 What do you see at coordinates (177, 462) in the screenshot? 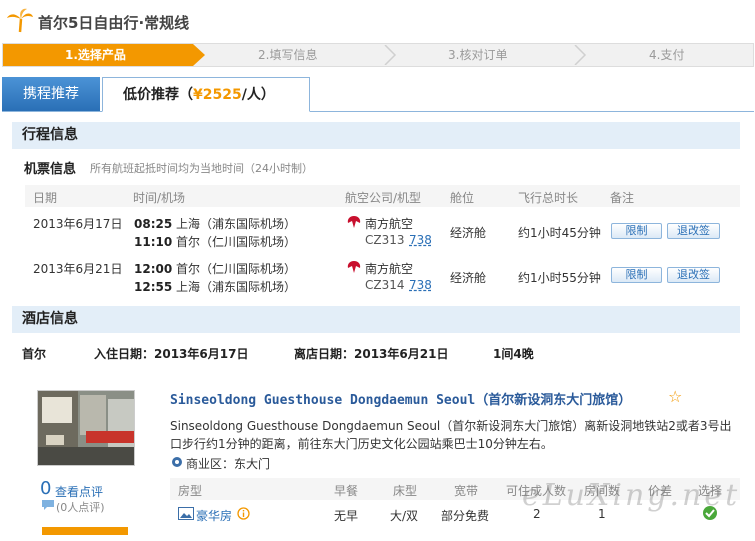
I see `map-pin-icon` at bounding box center [177, 462].